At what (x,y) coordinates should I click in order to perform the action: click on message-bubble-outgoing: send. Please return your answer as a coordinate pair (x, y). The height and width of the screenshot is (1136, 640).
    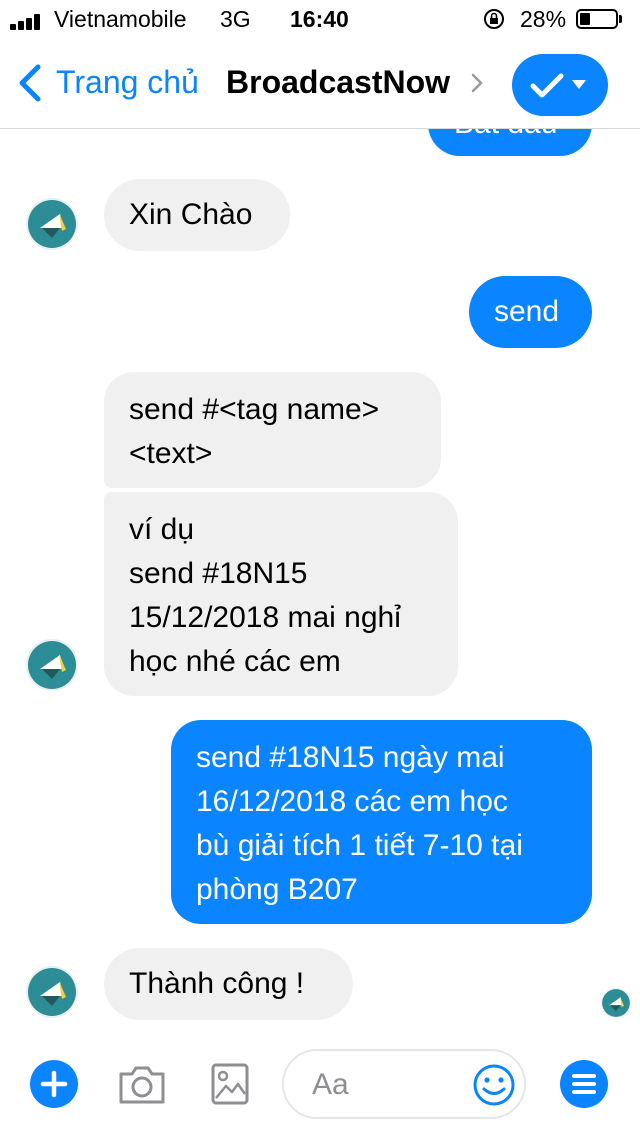
    Looking at the image, I should click on (530, 312).